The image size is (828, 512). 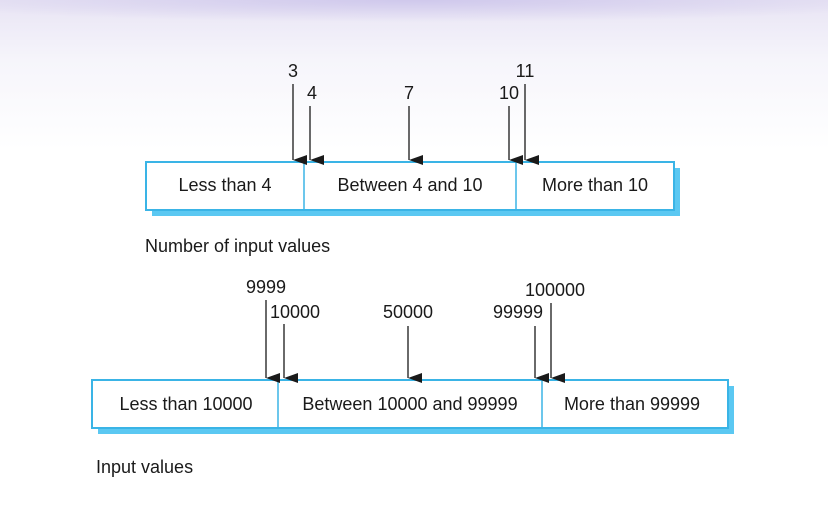 What do you see at coordinates (409, 185) in the screenshot?
I see `top-partition-label-mid: Between 4 and 10` at bounding box center [409, 185].